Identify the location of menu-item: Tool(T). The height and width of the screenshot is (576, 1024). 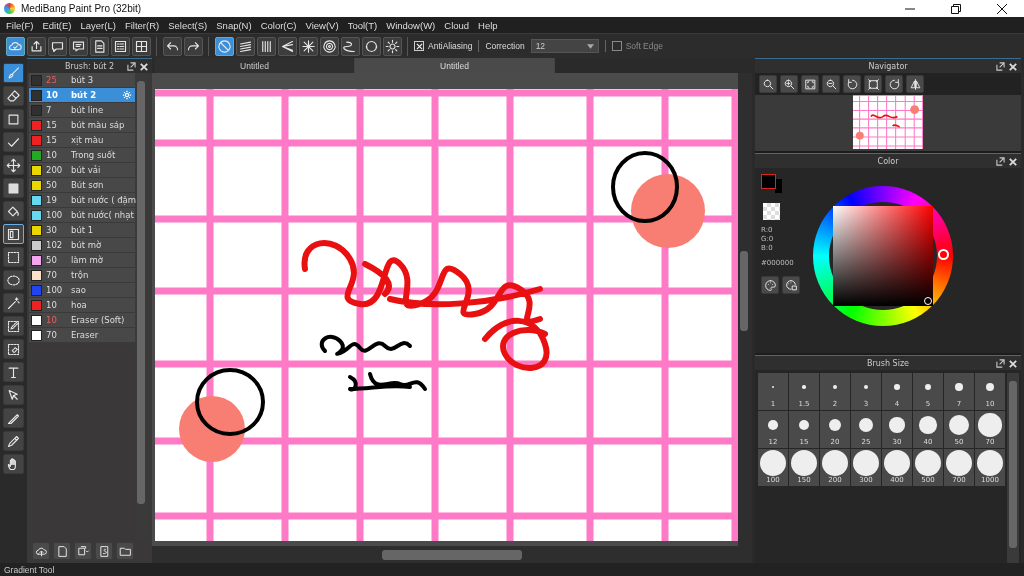
(363, 25).